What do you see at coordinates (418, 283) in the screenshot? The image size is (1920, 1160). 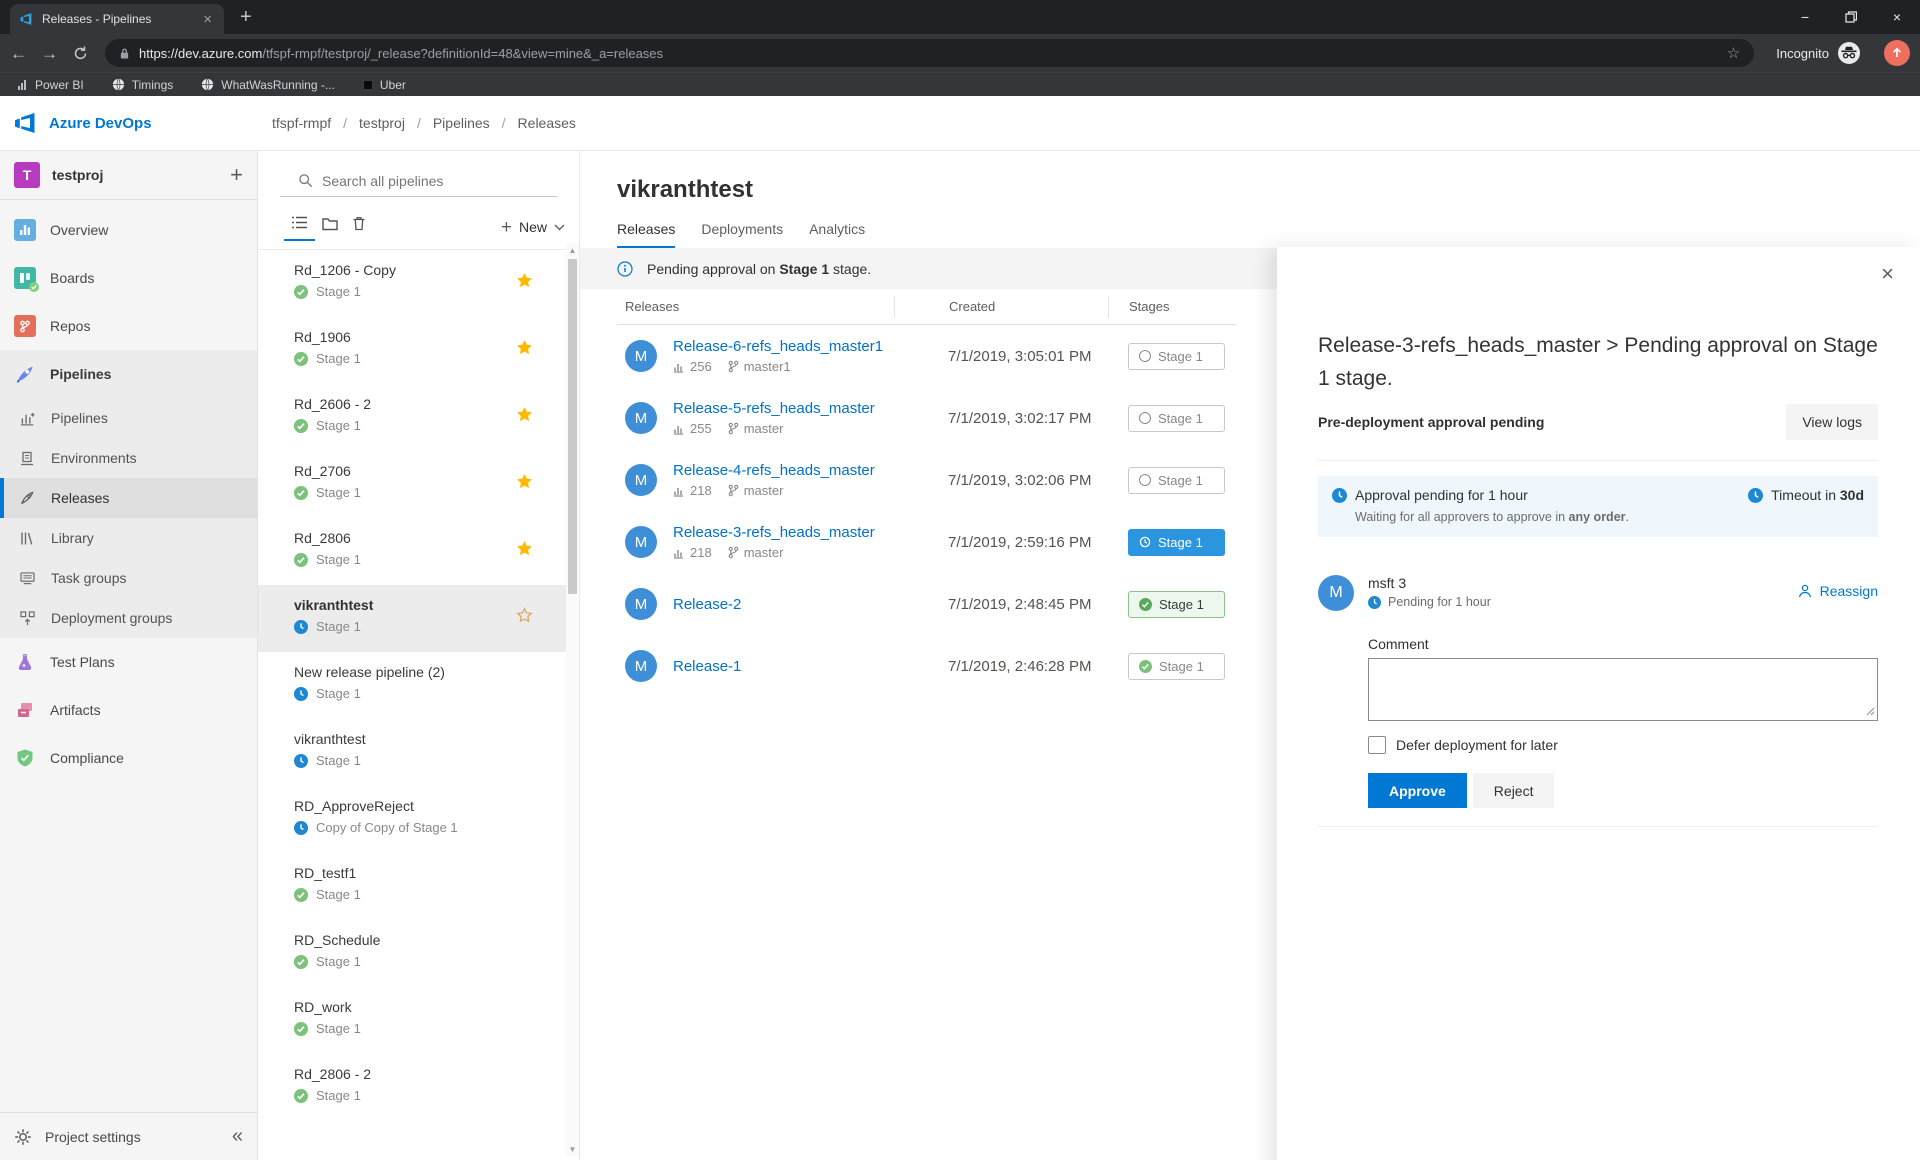 I see `pipeline-row: Rd_1206 - Copy Stage 1` at bounding box center [418, 283].